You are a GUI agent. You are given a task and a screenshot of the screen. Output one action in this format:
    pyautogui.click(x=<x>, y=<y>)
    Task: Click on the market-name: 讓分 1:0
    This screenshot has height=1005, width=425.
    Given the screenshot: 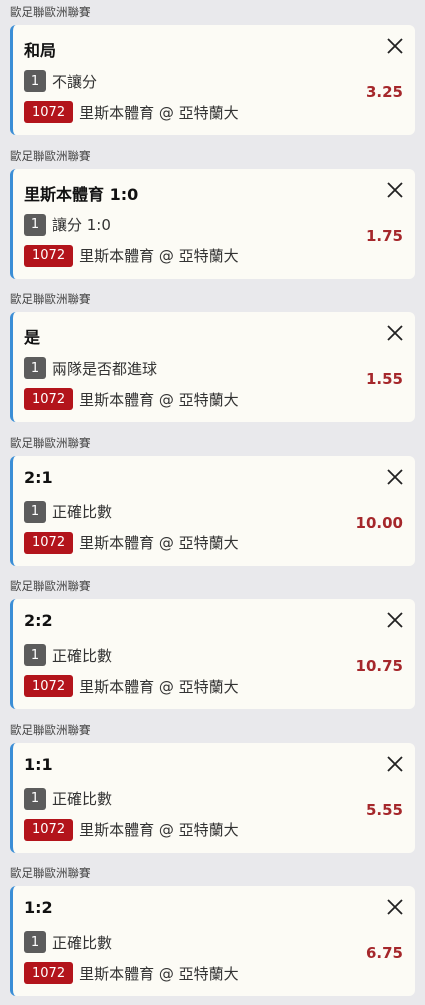 What is the action you would take?
    pyautogui.click(x=81, y=225)
    